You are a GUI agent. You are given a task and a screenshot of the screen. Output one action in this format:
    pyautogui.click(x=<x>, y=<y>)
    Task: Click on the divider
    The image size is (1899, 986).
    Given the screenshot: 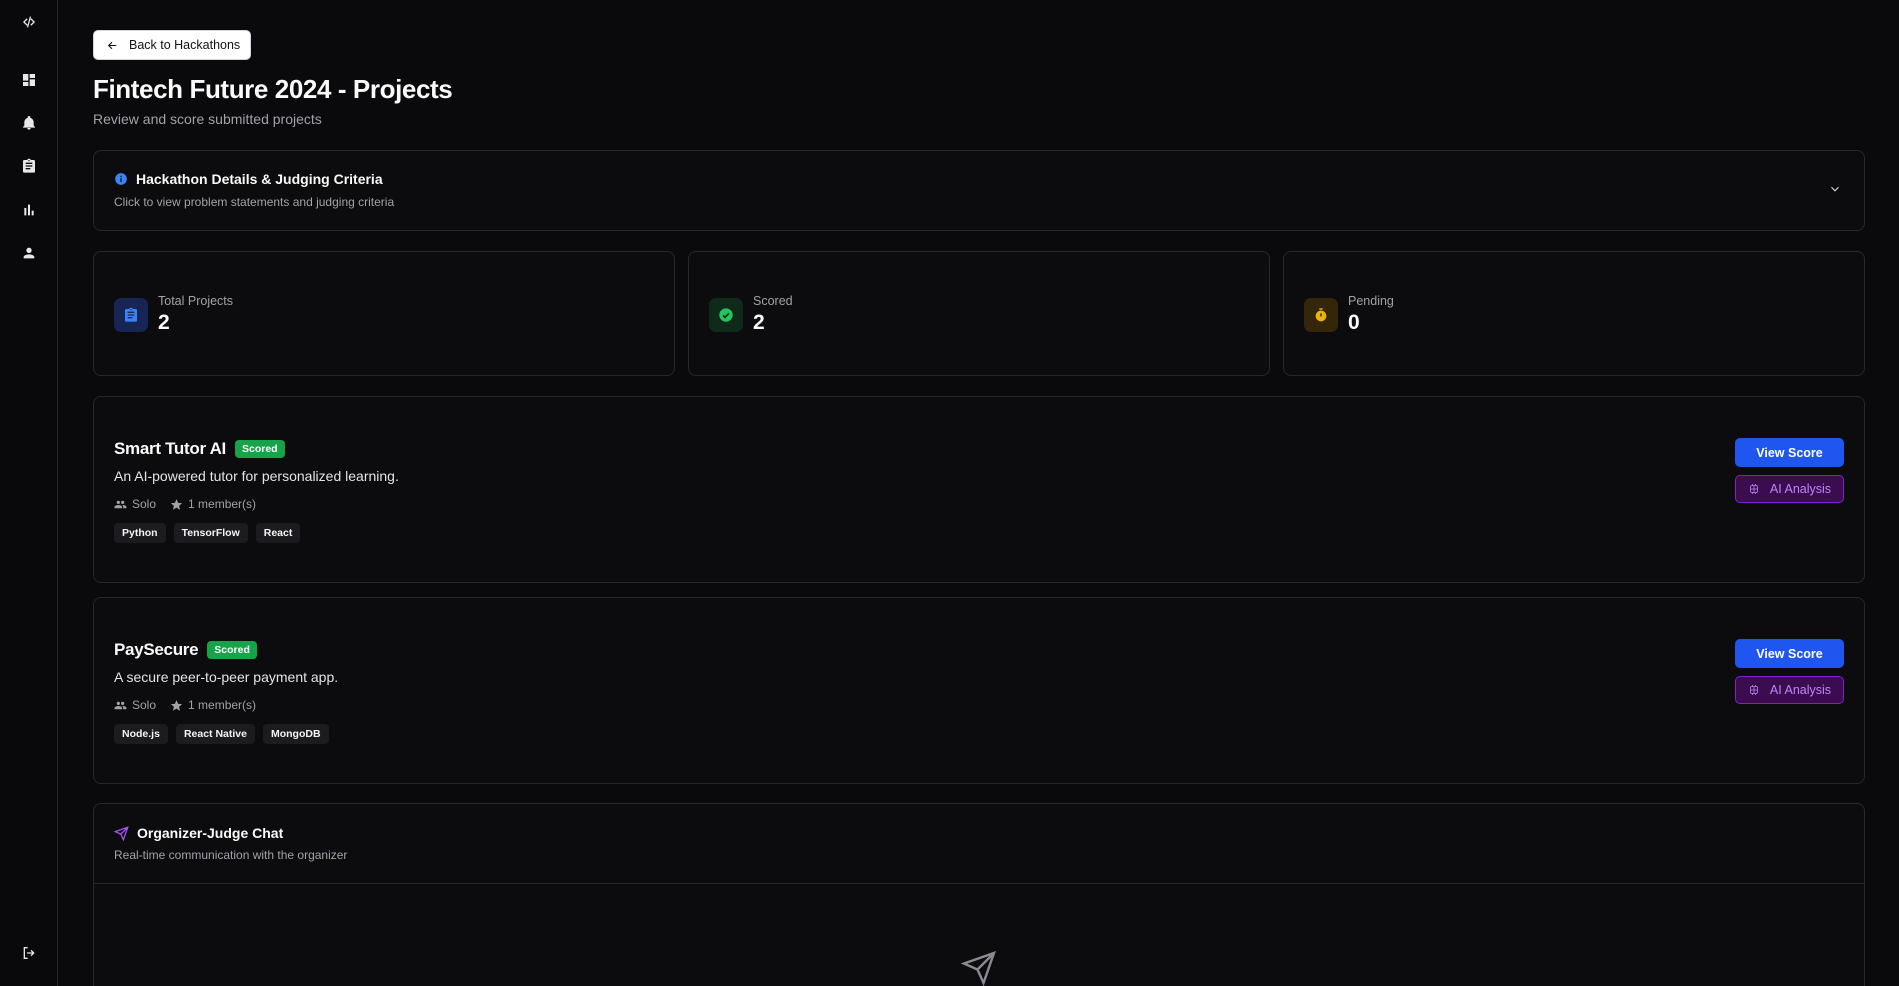 What is the action you would take?
    pyautogui.click(x=979, y=883)
    